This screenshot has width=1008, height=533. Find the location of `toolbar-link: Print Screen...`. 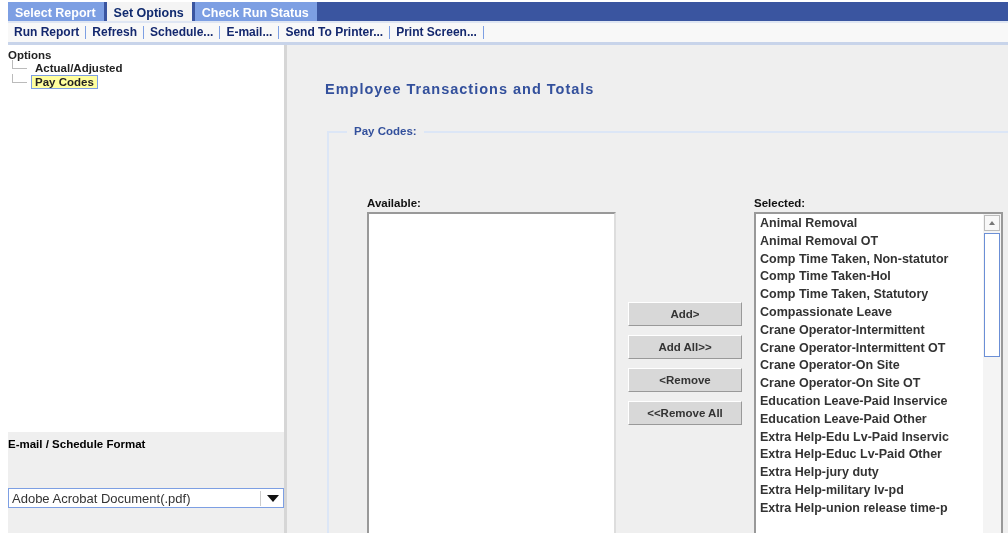

toolbar-link: Print Screen... is located at coordinates (437, 32).